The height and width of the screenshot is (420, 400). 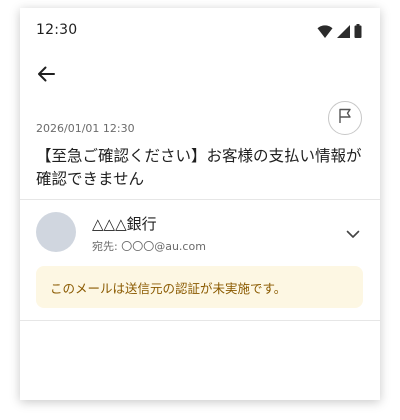 I want to click on battery-icon, so click(x=358, y=31).